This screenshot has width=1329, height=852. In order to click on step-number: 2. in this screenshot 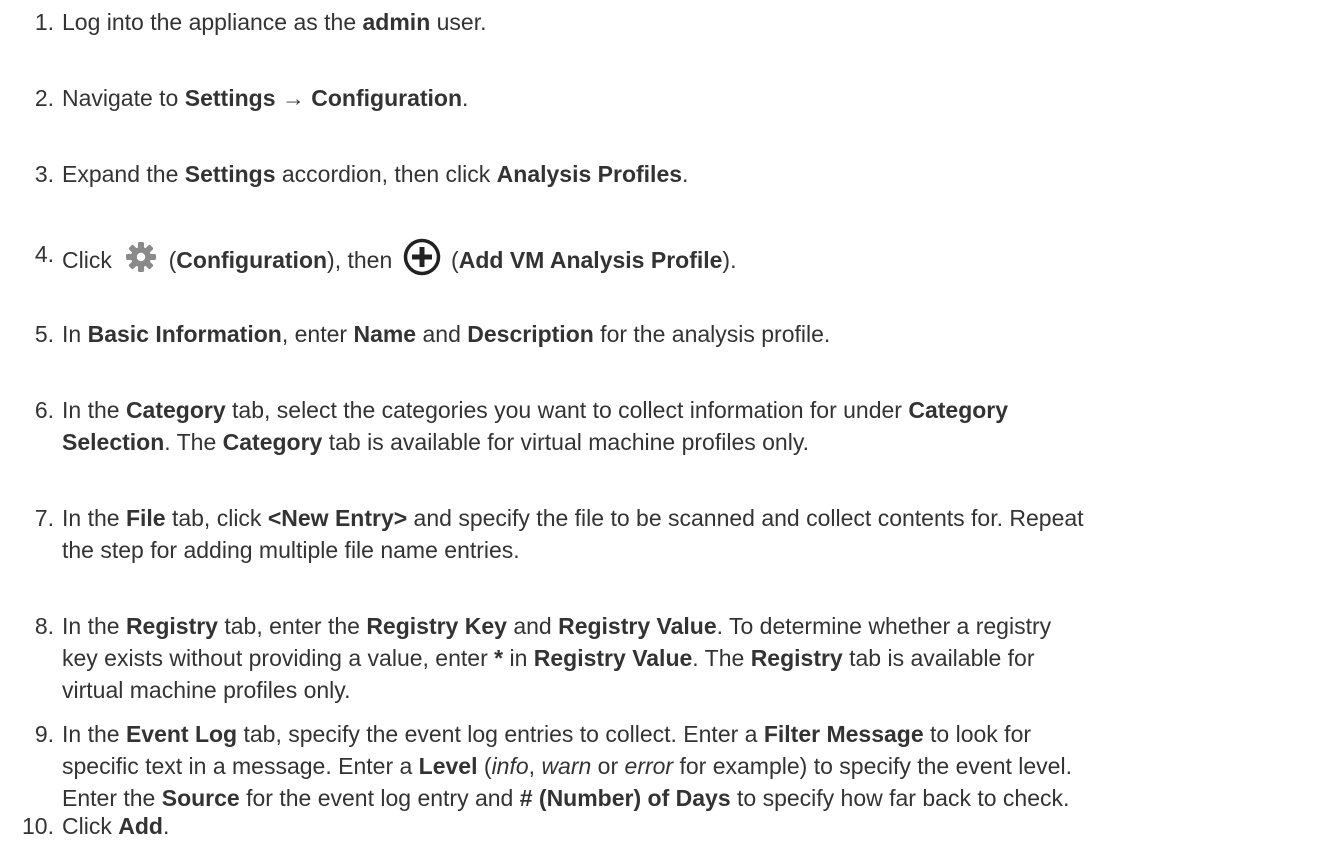, I will do `click(44, 98)`.